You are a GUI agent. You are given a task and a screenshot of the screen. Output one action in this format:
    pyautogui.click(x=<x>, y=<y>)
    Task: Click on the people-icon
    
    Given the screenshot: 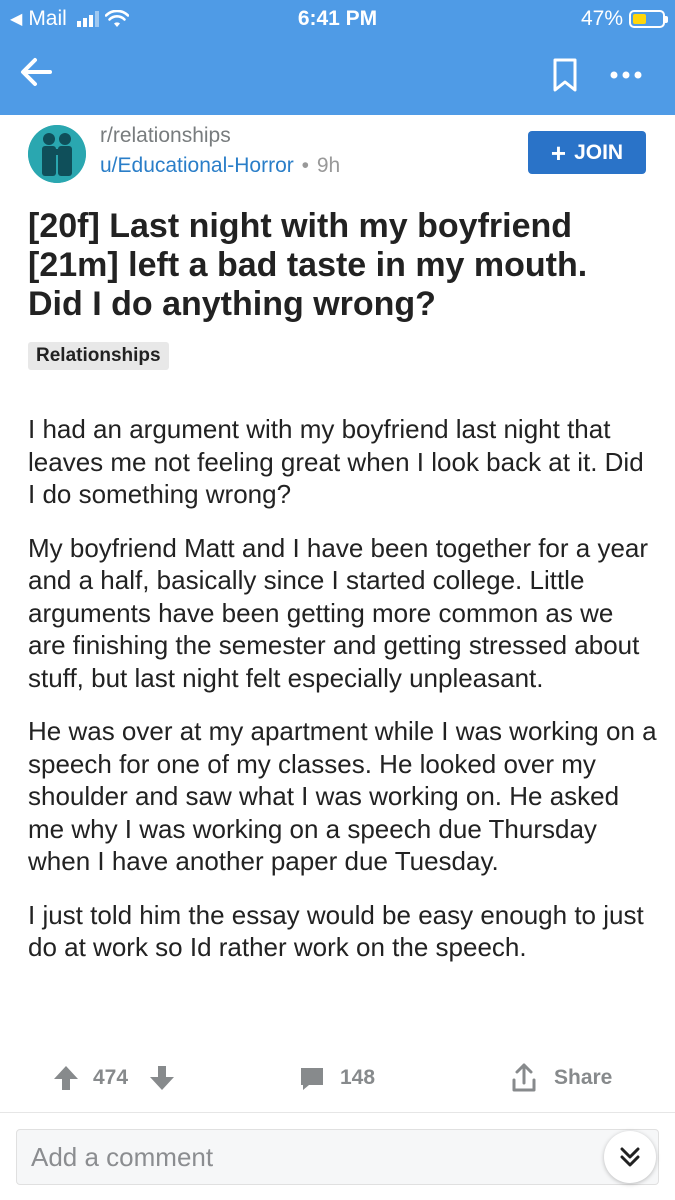 What is the action you would take?
    pyautogui.click(x=57, y=154)
    